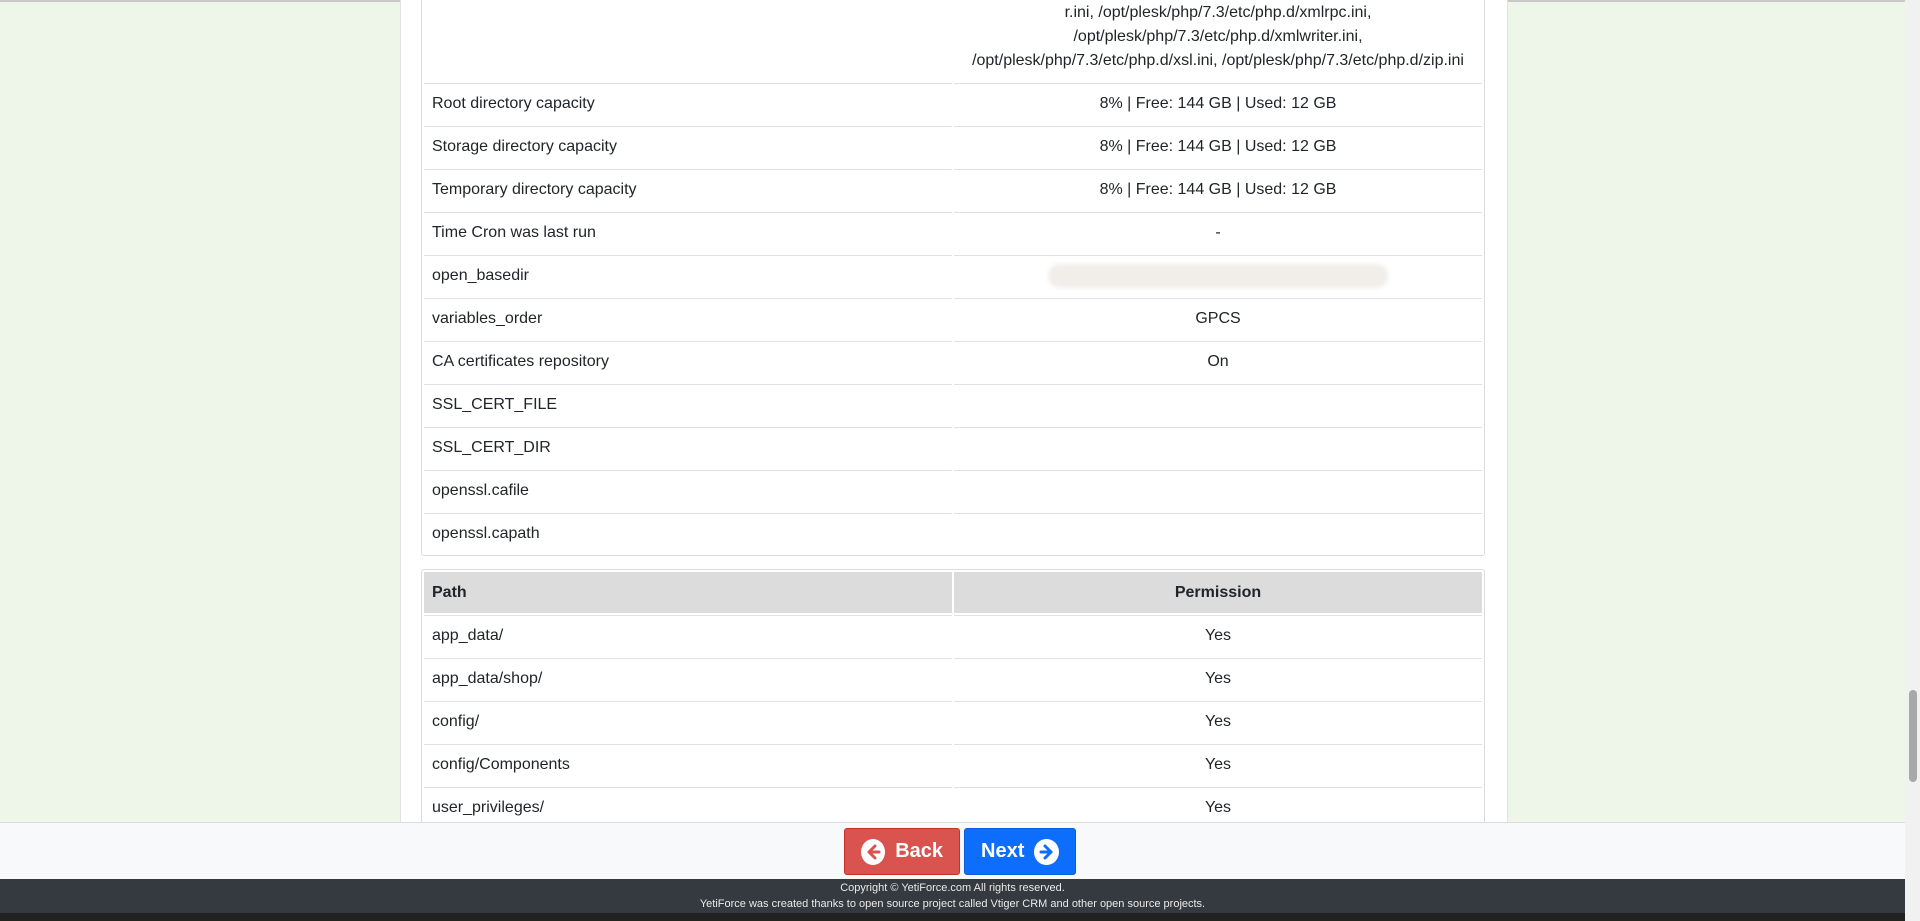 This screenshot has width=1920, height=921. I want to click on table-row: openssl.capath, so click(953, 533).